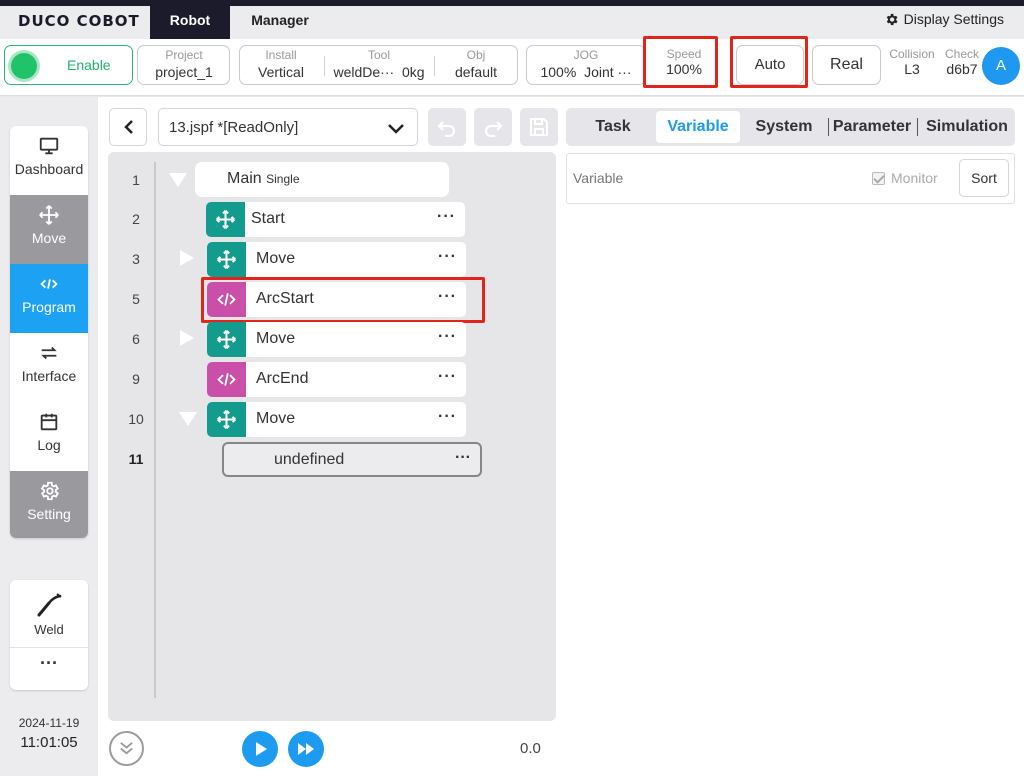  Describe the element at coordinates (608, 72) in the screenshot. I see `jog-mode: Joint ···` at that location.